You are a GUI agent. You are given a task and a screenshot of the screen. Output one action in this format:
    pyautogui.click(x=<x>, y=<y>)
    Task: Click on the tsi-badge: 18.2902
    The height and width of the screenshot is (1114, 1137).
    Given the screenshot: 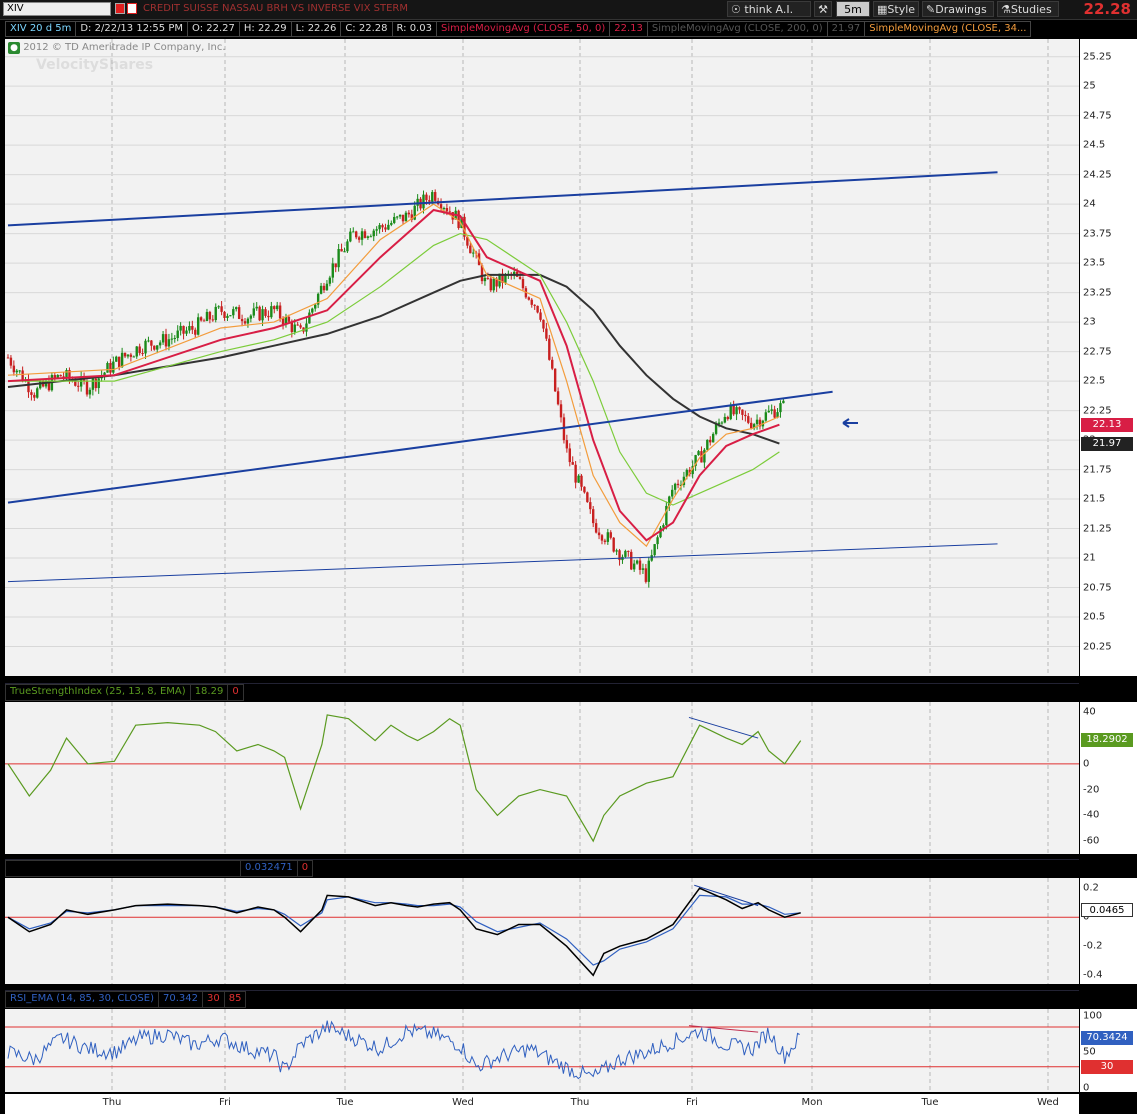 What is the action you would take?
    pyautogui.click(x=1107, y=740)
    